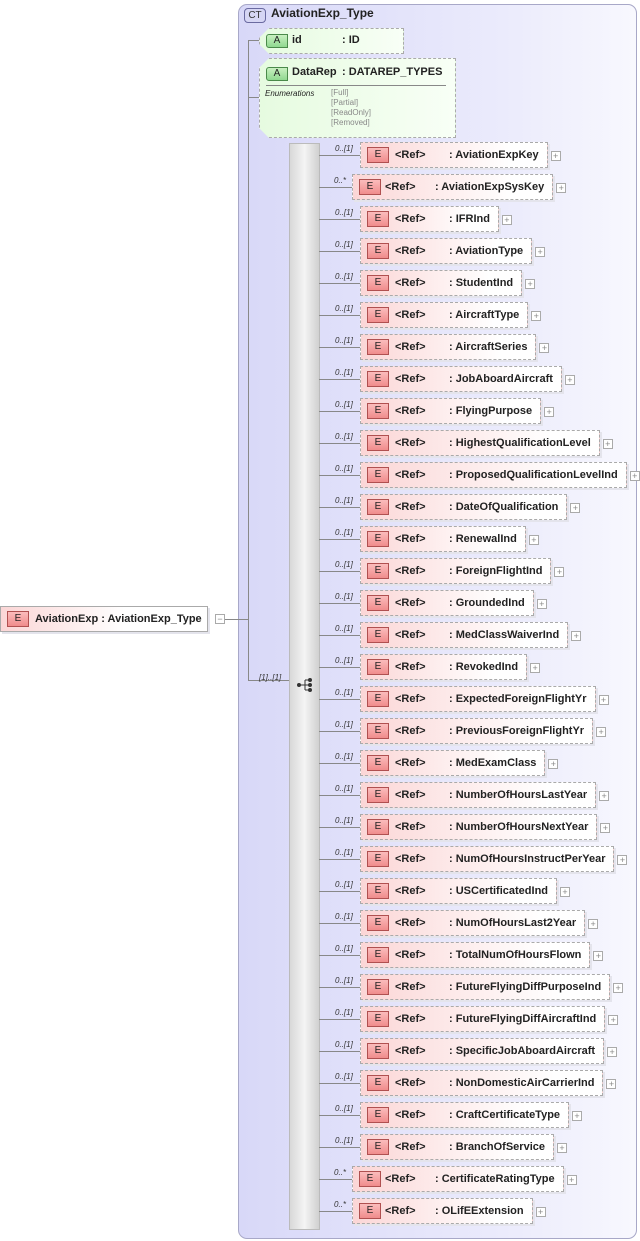 Image resolution: width=640 pixels, height=1241 pixels. Describe the element at coordinates (470, 507) in the screenshot. I see `element-ref: E <Ref> : DateOfQualification +` at that location.